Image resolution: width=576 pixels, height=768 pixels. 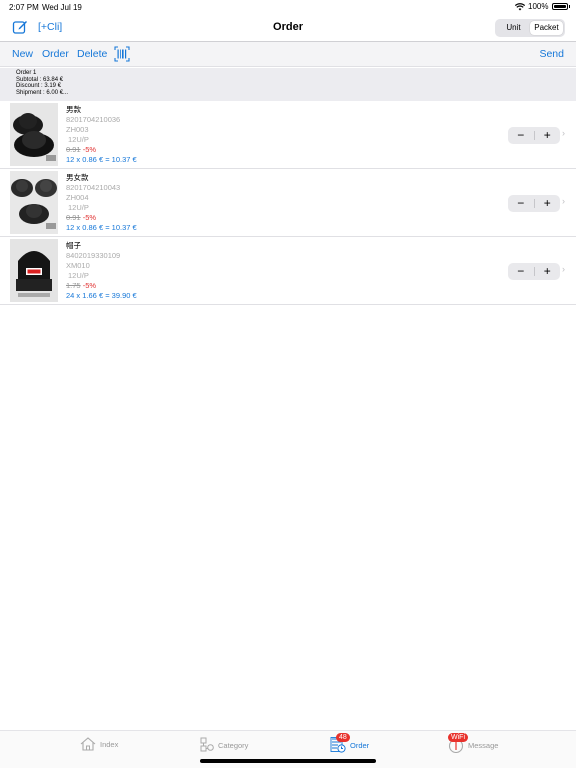 I want to click on category-icon, so click(x=207, y=744).